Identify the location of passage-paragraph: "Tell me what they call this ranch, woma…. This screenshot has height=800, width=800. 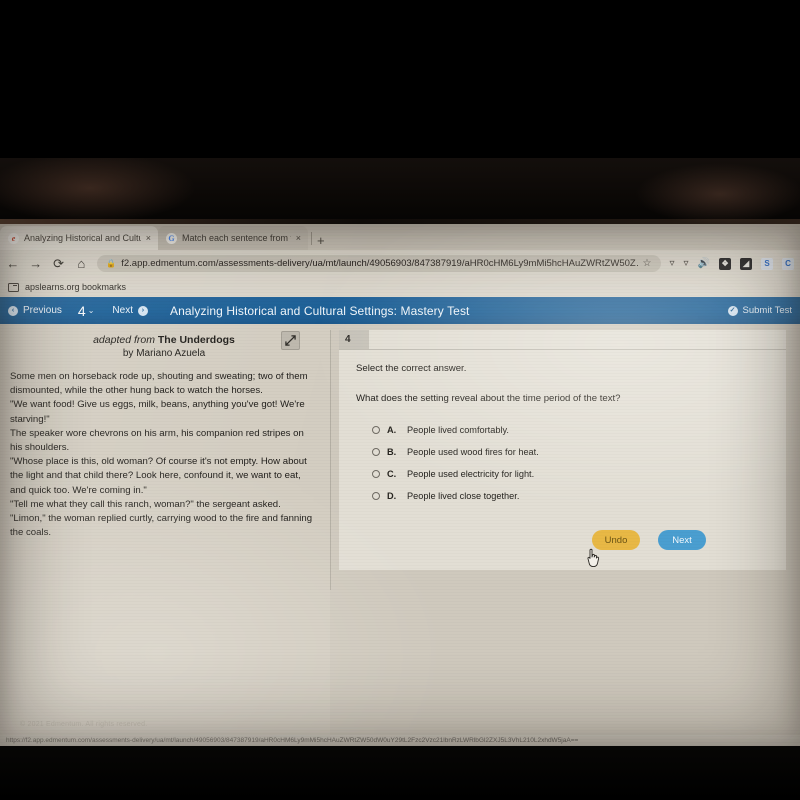
(145, 504).